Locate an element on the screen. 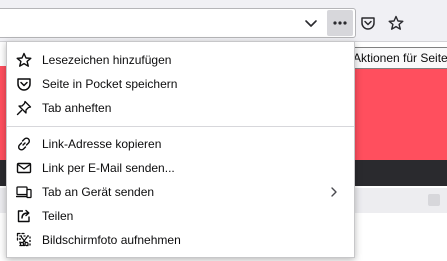  menu-item-screenshot: Bildschirmfoto aufnehmen is located at coordinates (180, 240).